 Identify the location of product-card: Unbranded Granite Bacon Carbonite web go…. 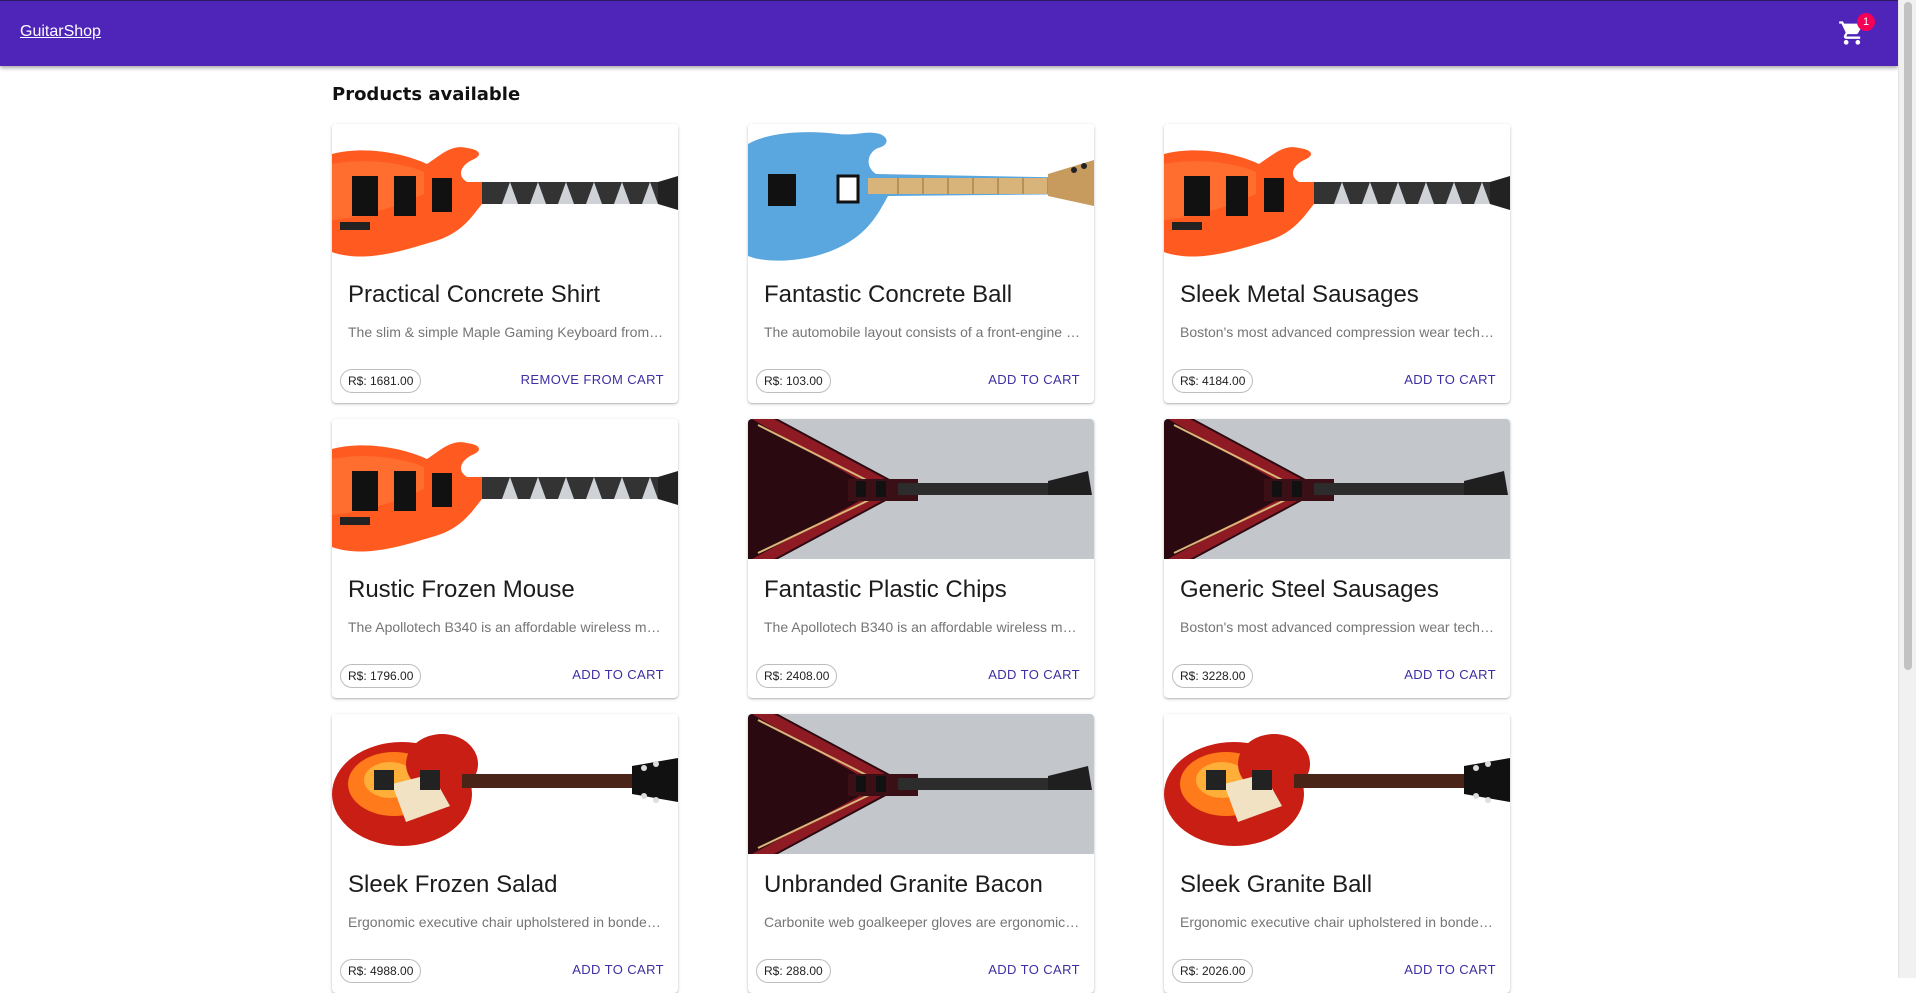
(921, 853).